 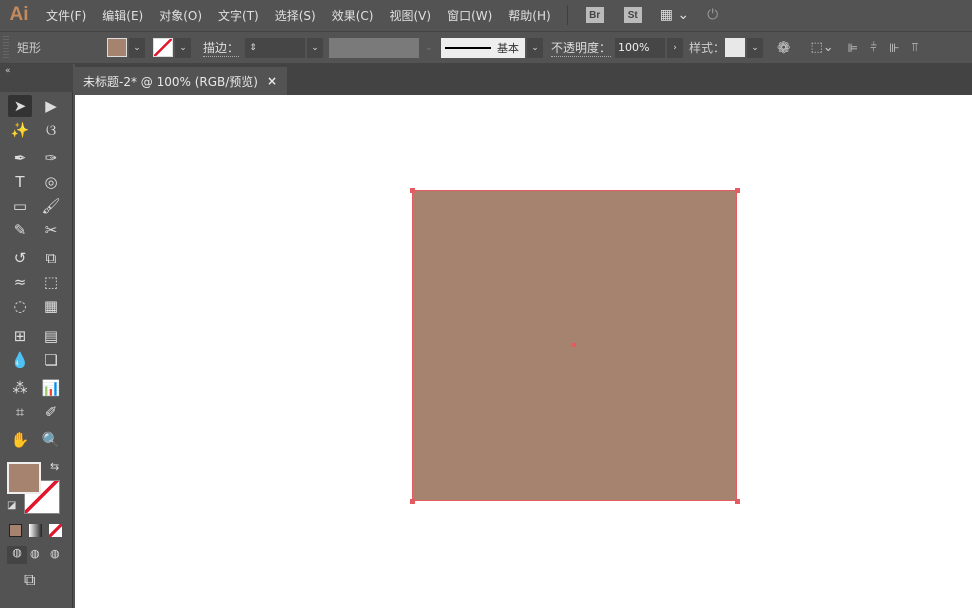 I want to click on stroke-label: 描边：, so click(x=221, y=48).